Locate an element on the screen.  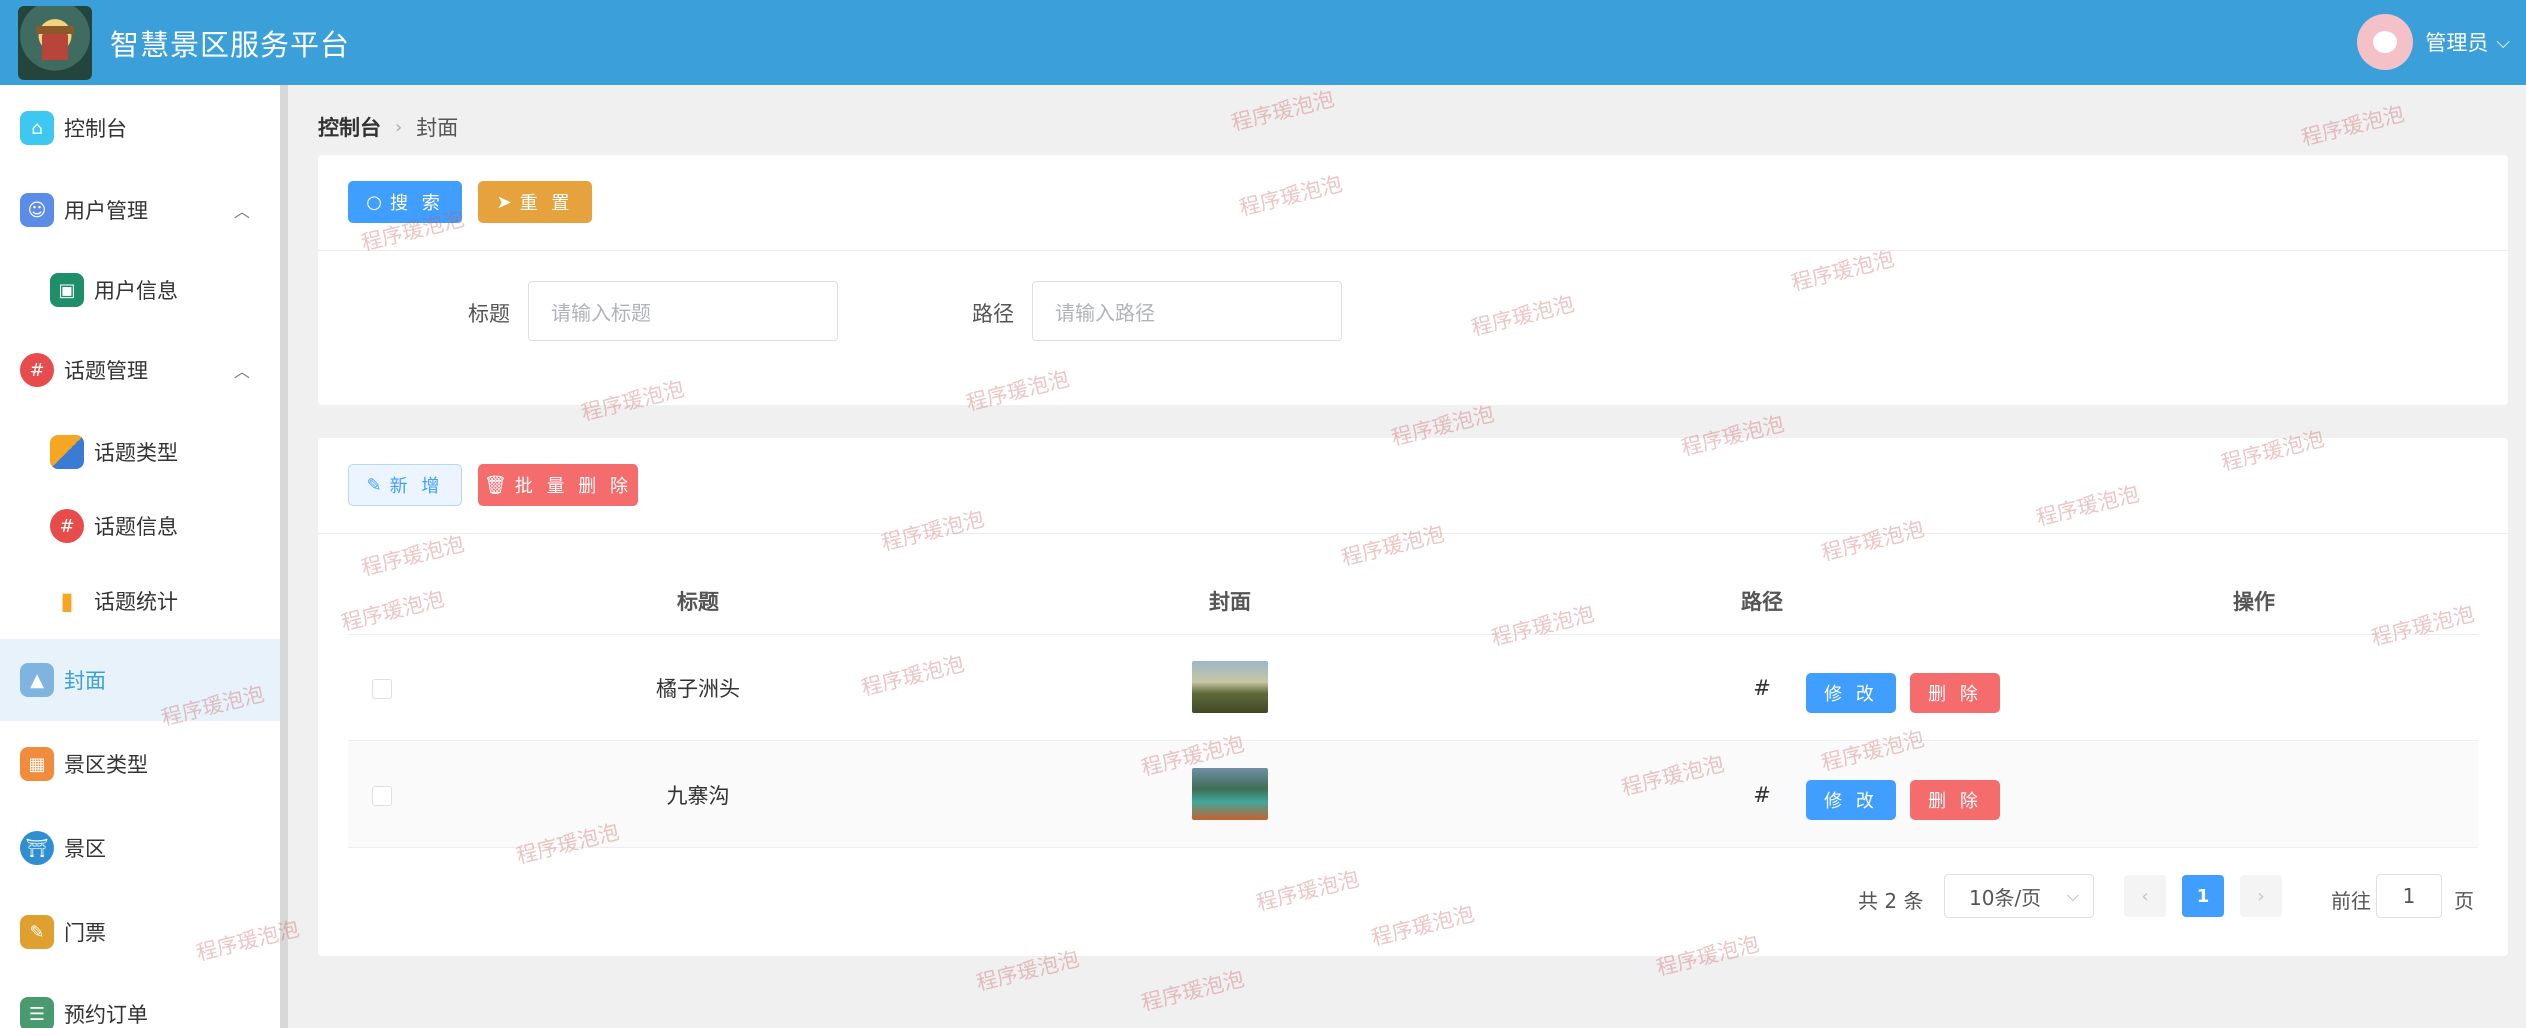
sidebar-item-orders: ☰ 预约订单 is located at coordinates (140, 1001).